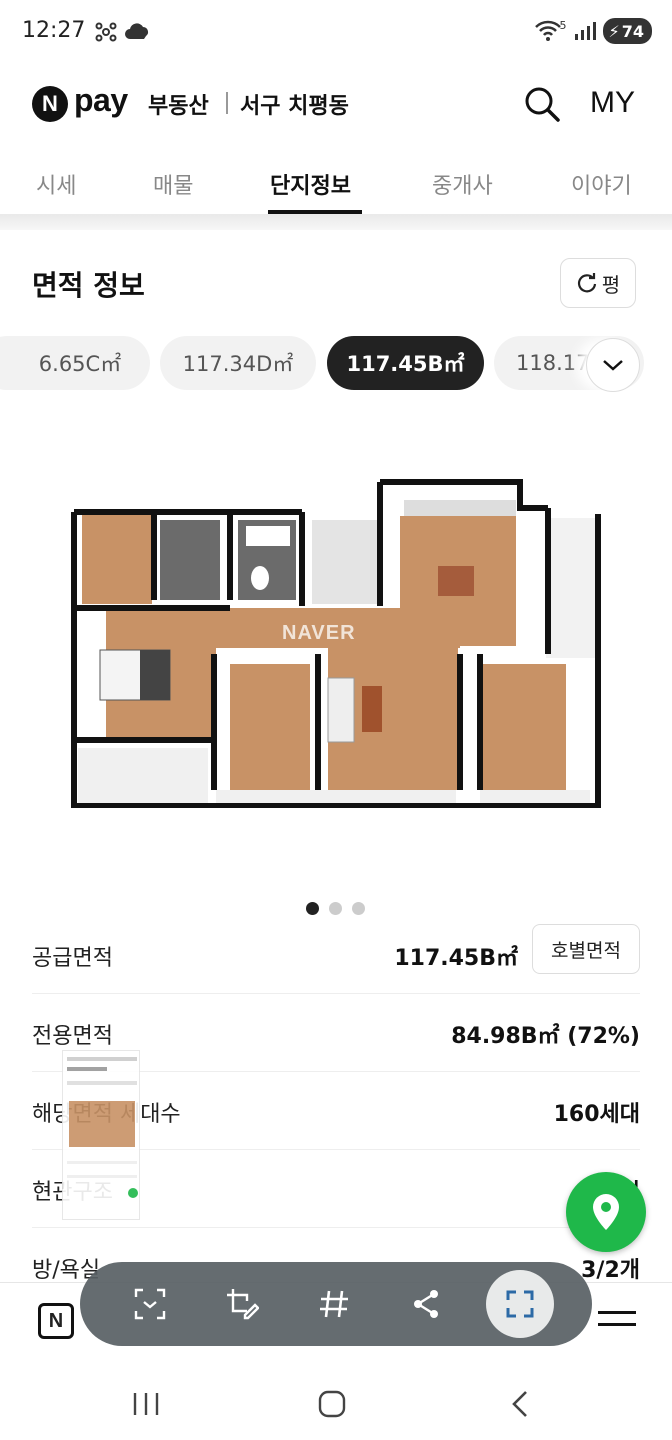 This screenshot has width=672, height=1440. I want to click on unit-toggle-label: 평, so click(611, 284).